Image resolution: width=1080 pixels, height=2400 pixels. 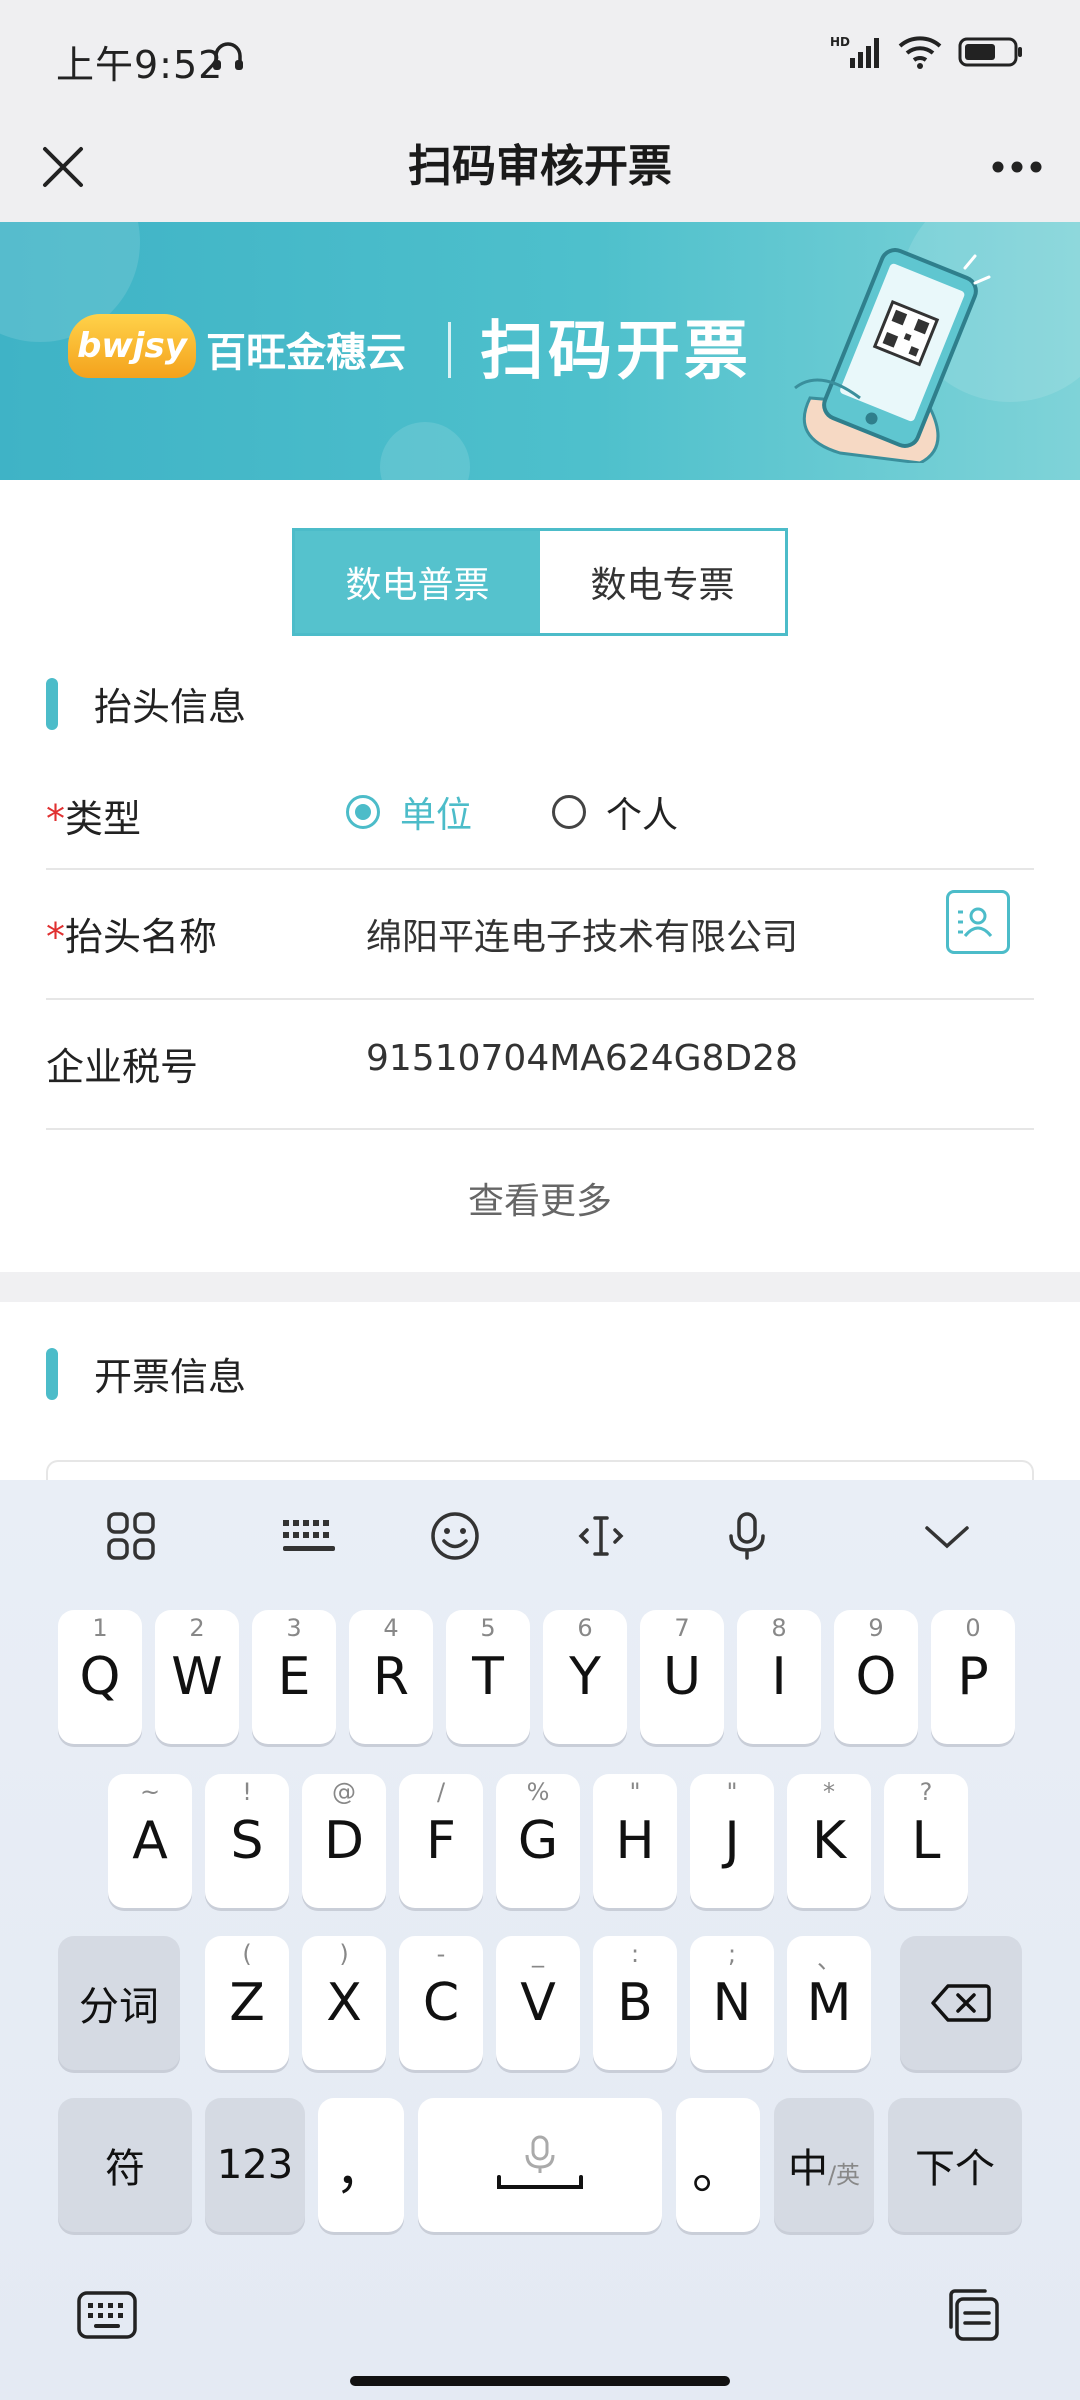 What do you see at coordinates (582, 934) in the screenshot?
I see `title-name-value: 绵阳平连电子技术有限公司` at bounding box center [582, 934].